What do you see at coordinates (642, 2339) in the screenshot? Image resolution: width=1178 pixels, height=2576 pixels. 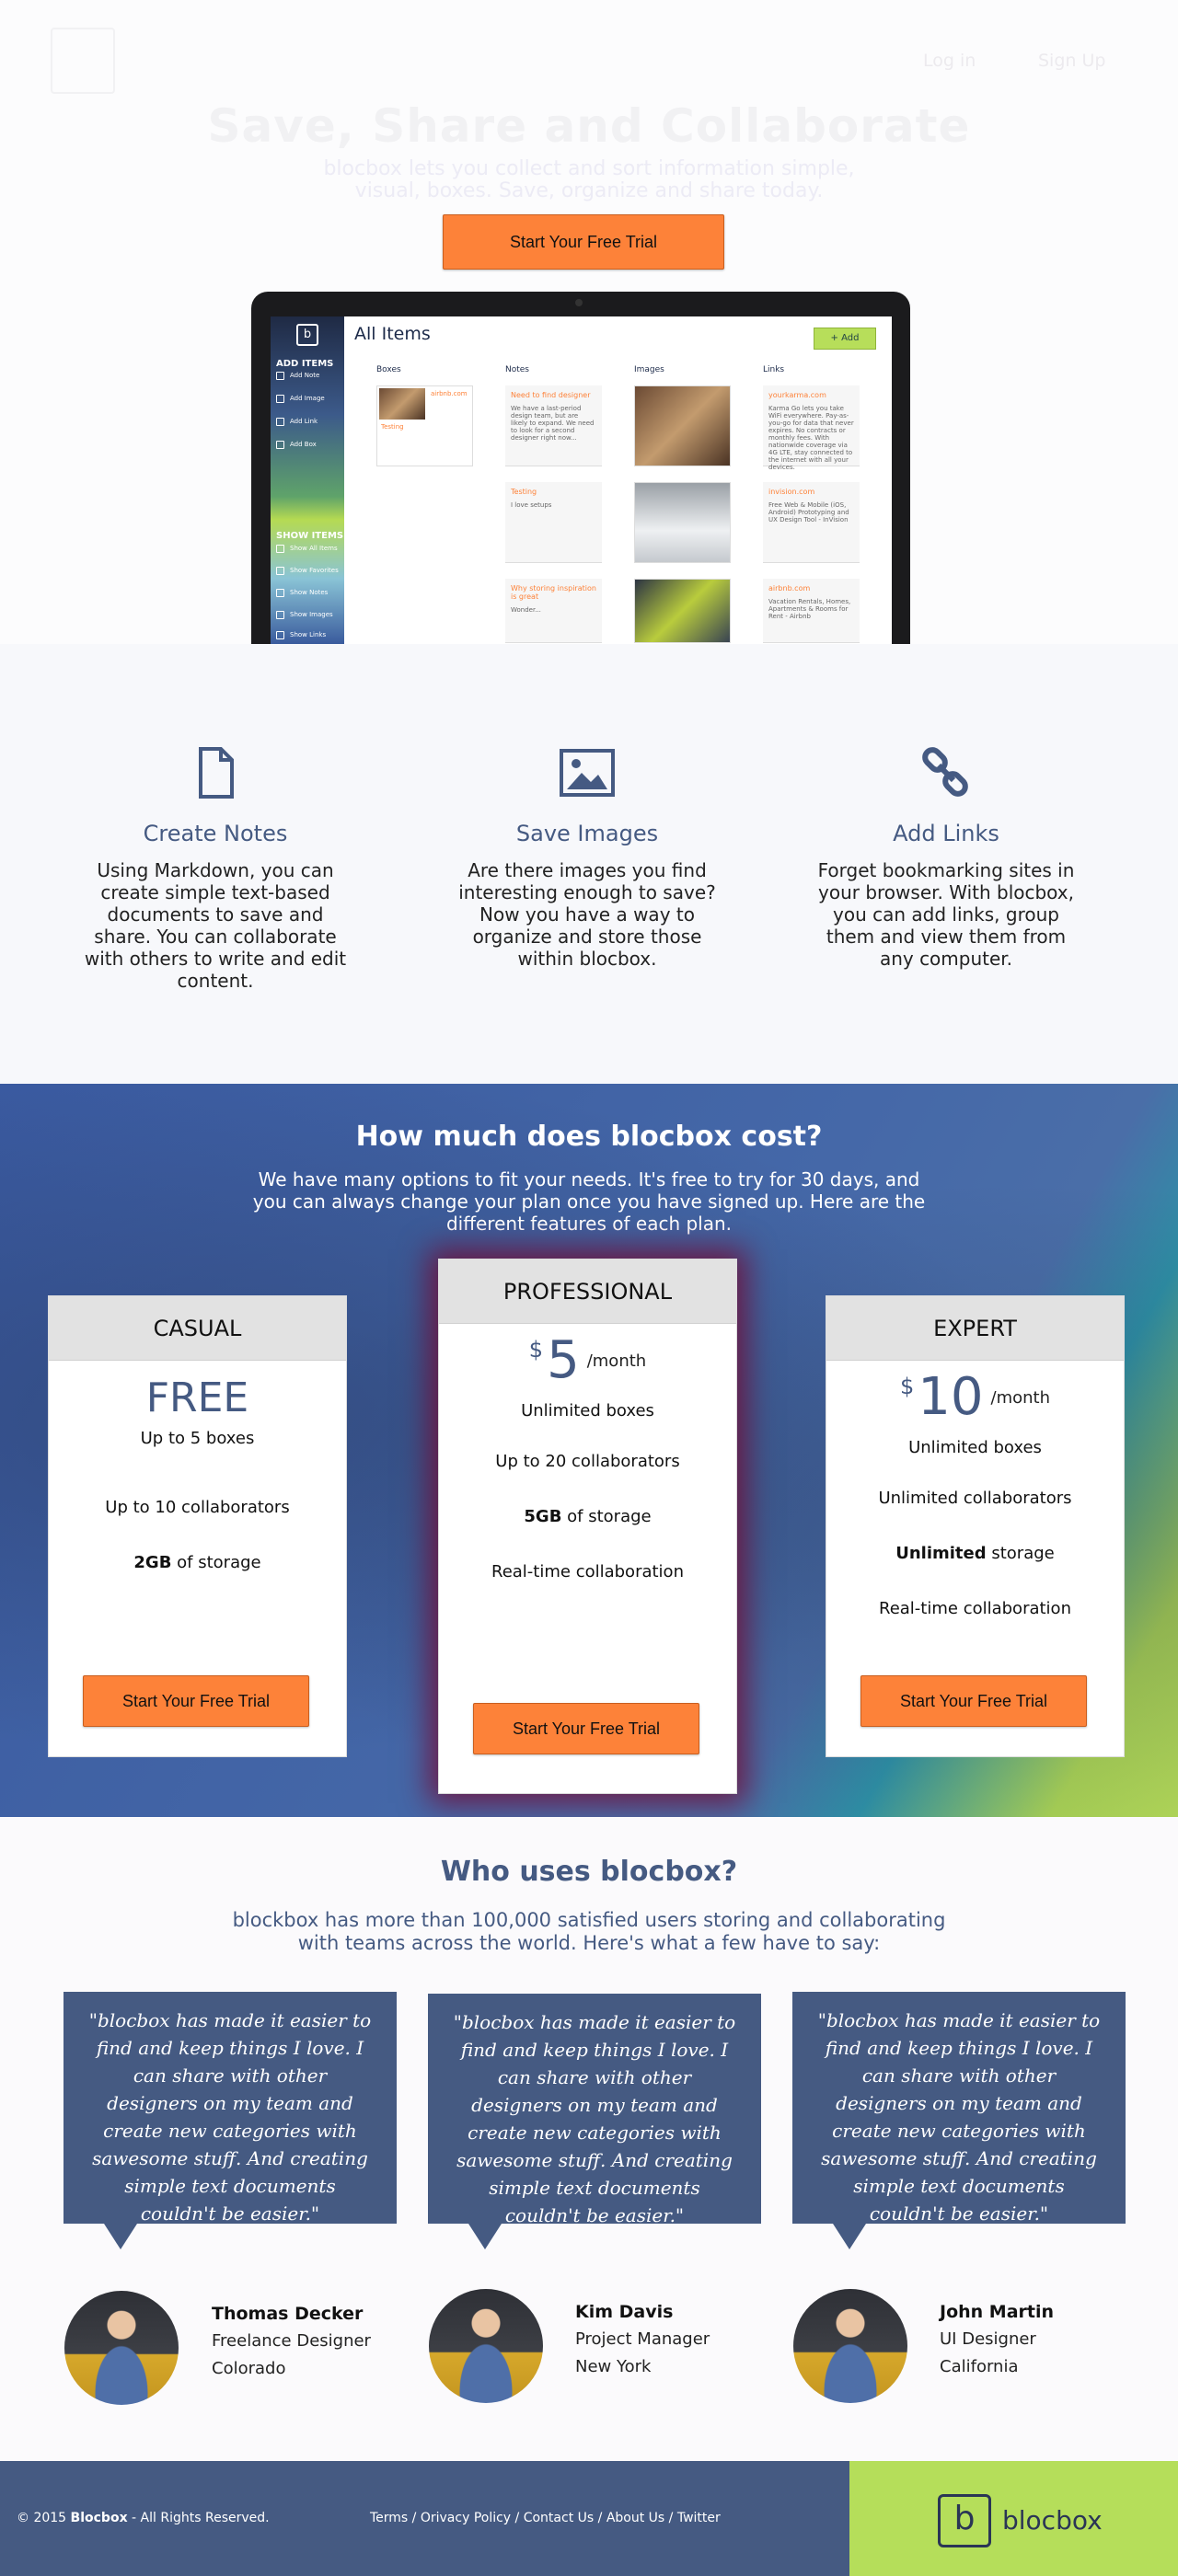 I see `person-role: Project Manager` at bounding box center [642, 2339].